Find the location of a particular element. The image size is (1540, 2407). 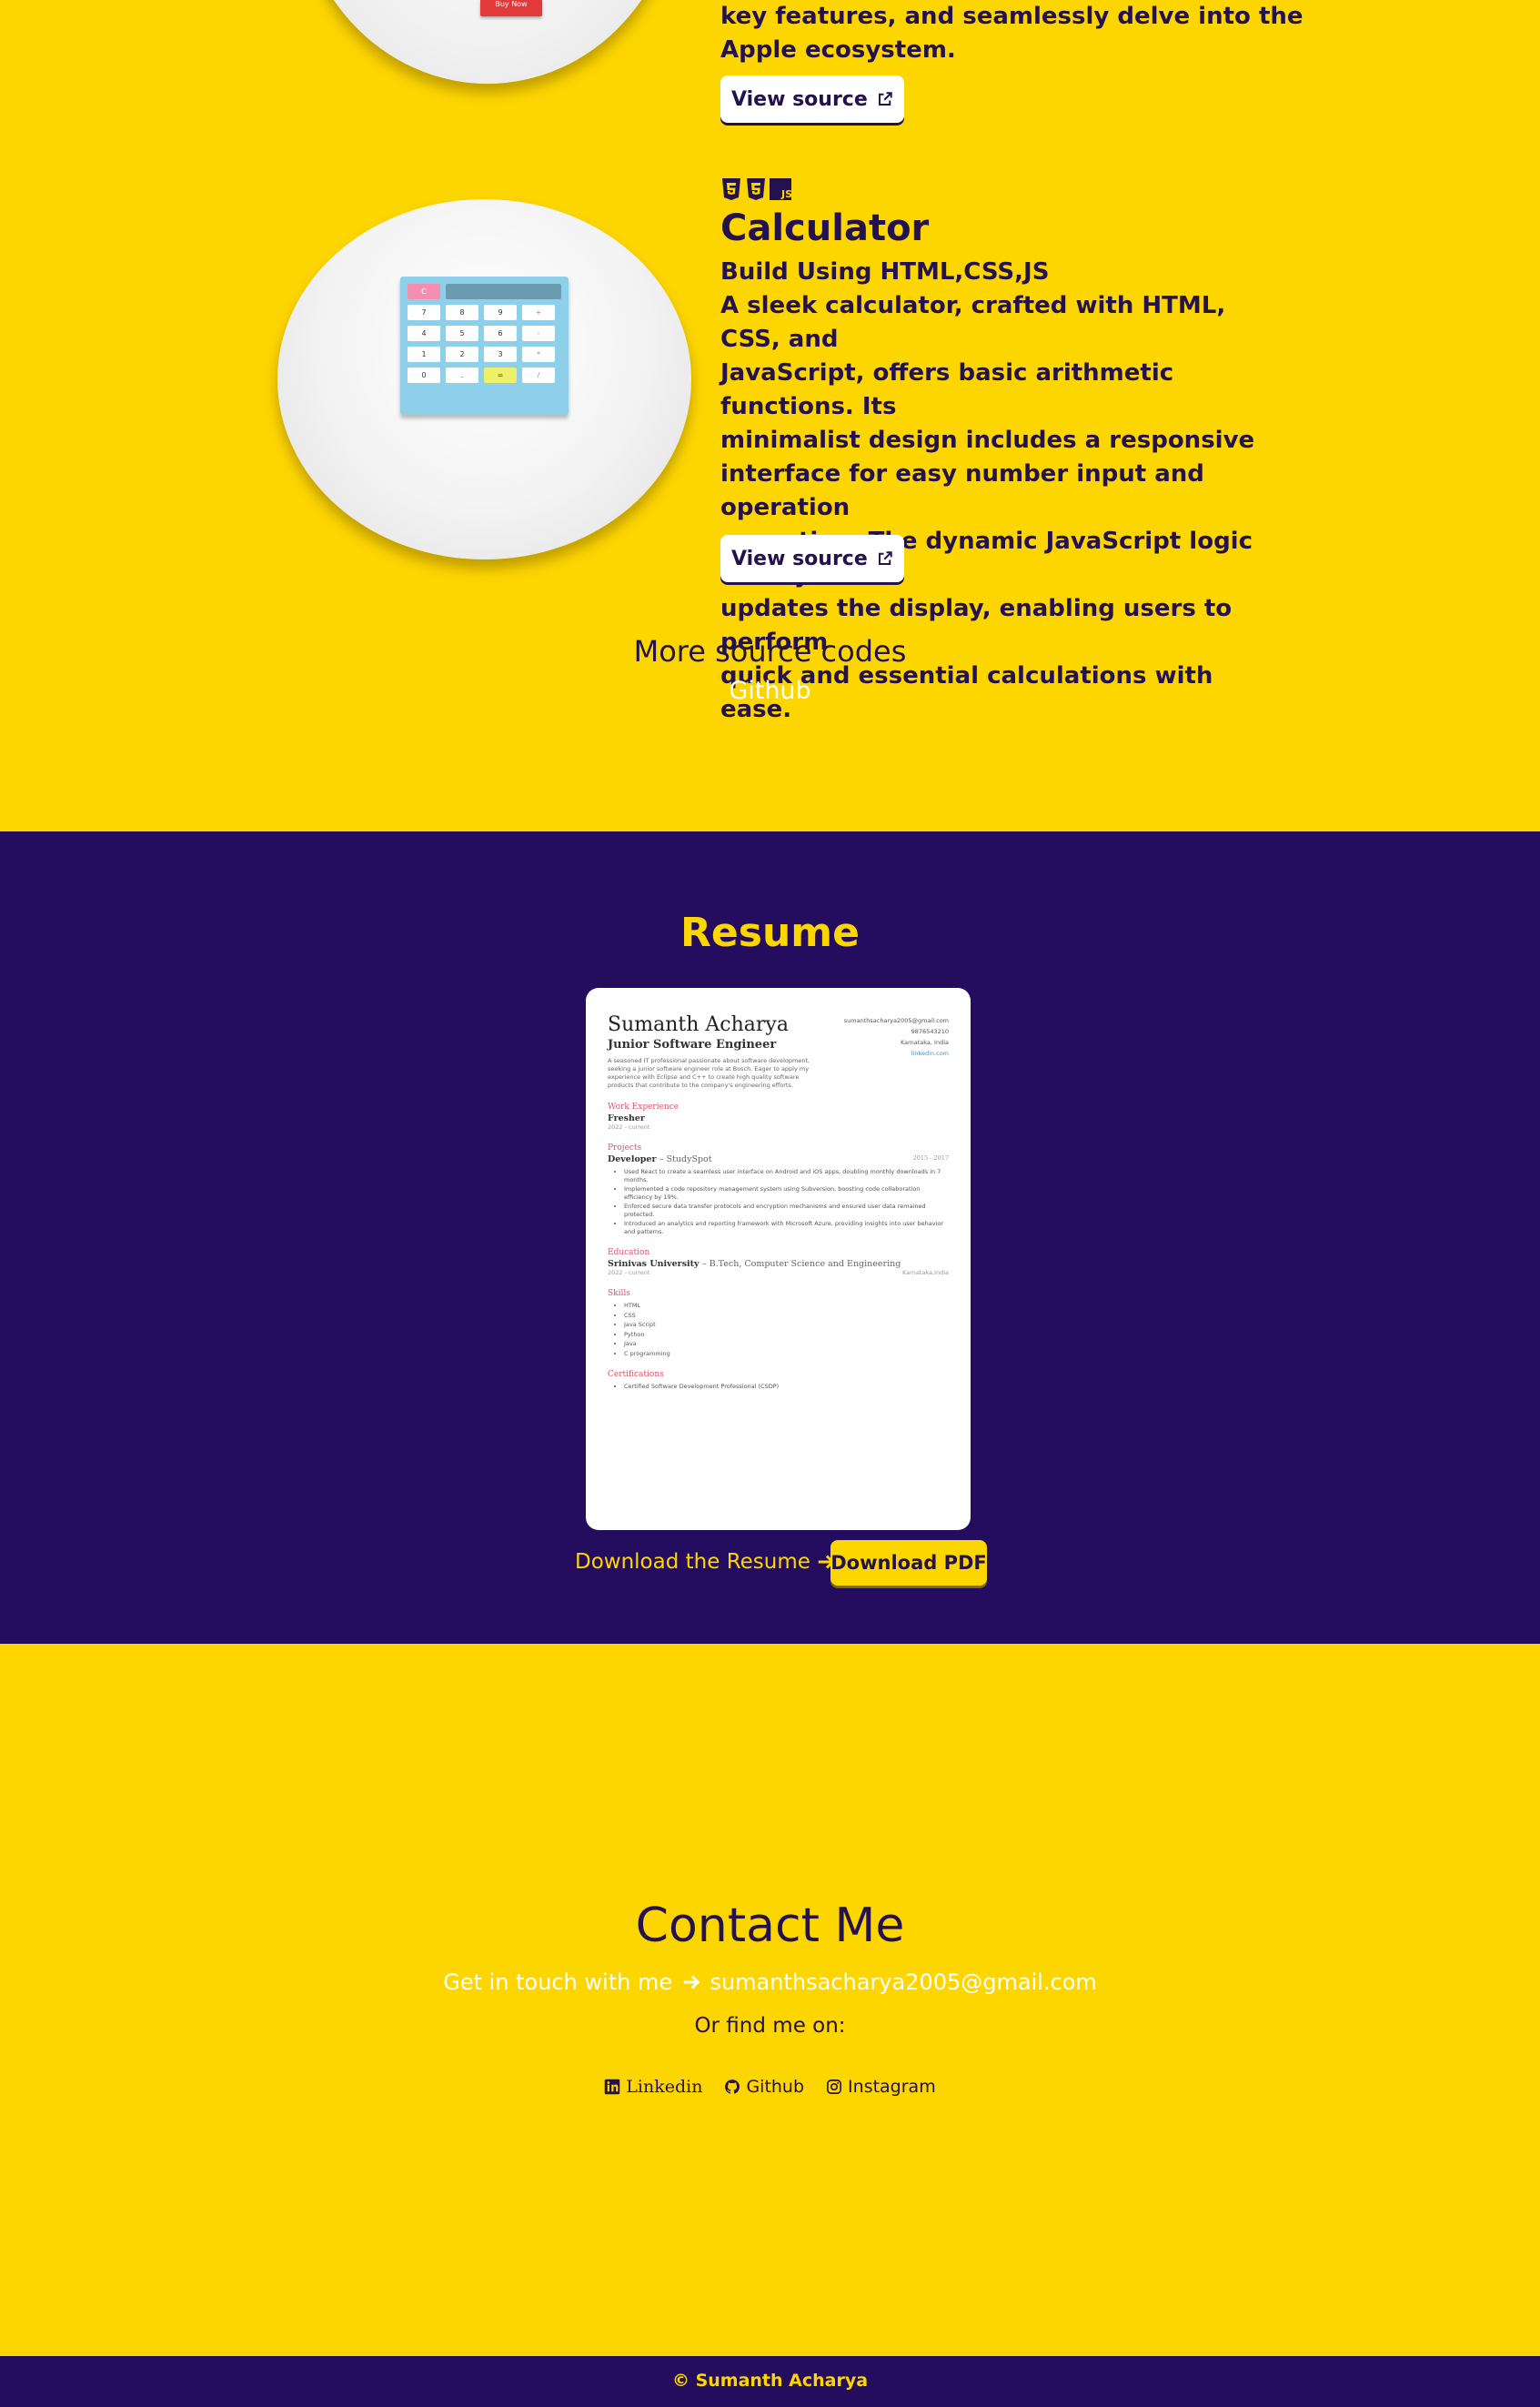

resume-email: sumanthsacharya2005@gmail.com is located at coordinates (896, 1020).